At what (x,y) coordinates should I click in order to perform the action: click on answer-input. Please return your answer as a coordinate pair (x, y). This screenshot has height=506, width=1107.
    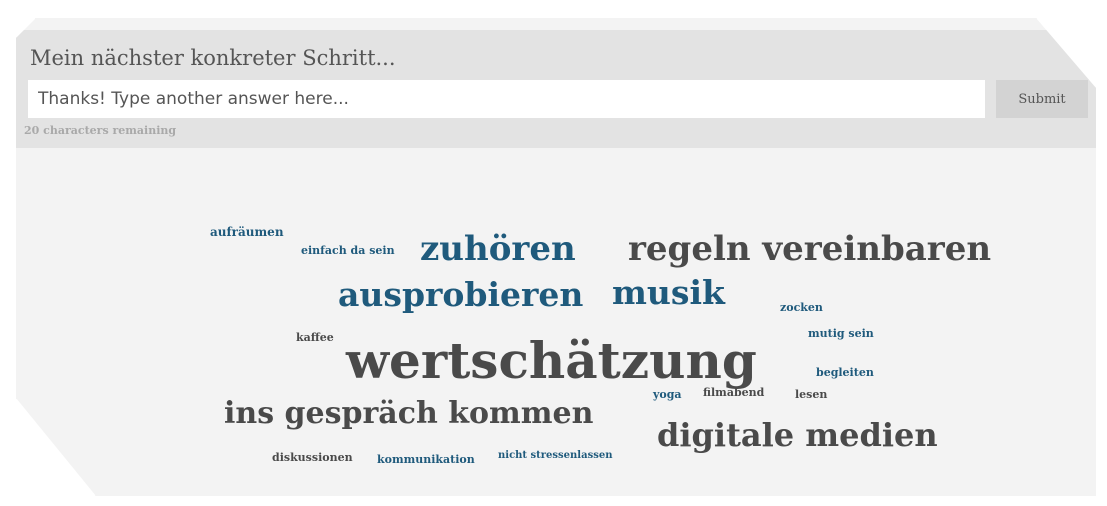
    Looking at the image, I should click on (506, 99).